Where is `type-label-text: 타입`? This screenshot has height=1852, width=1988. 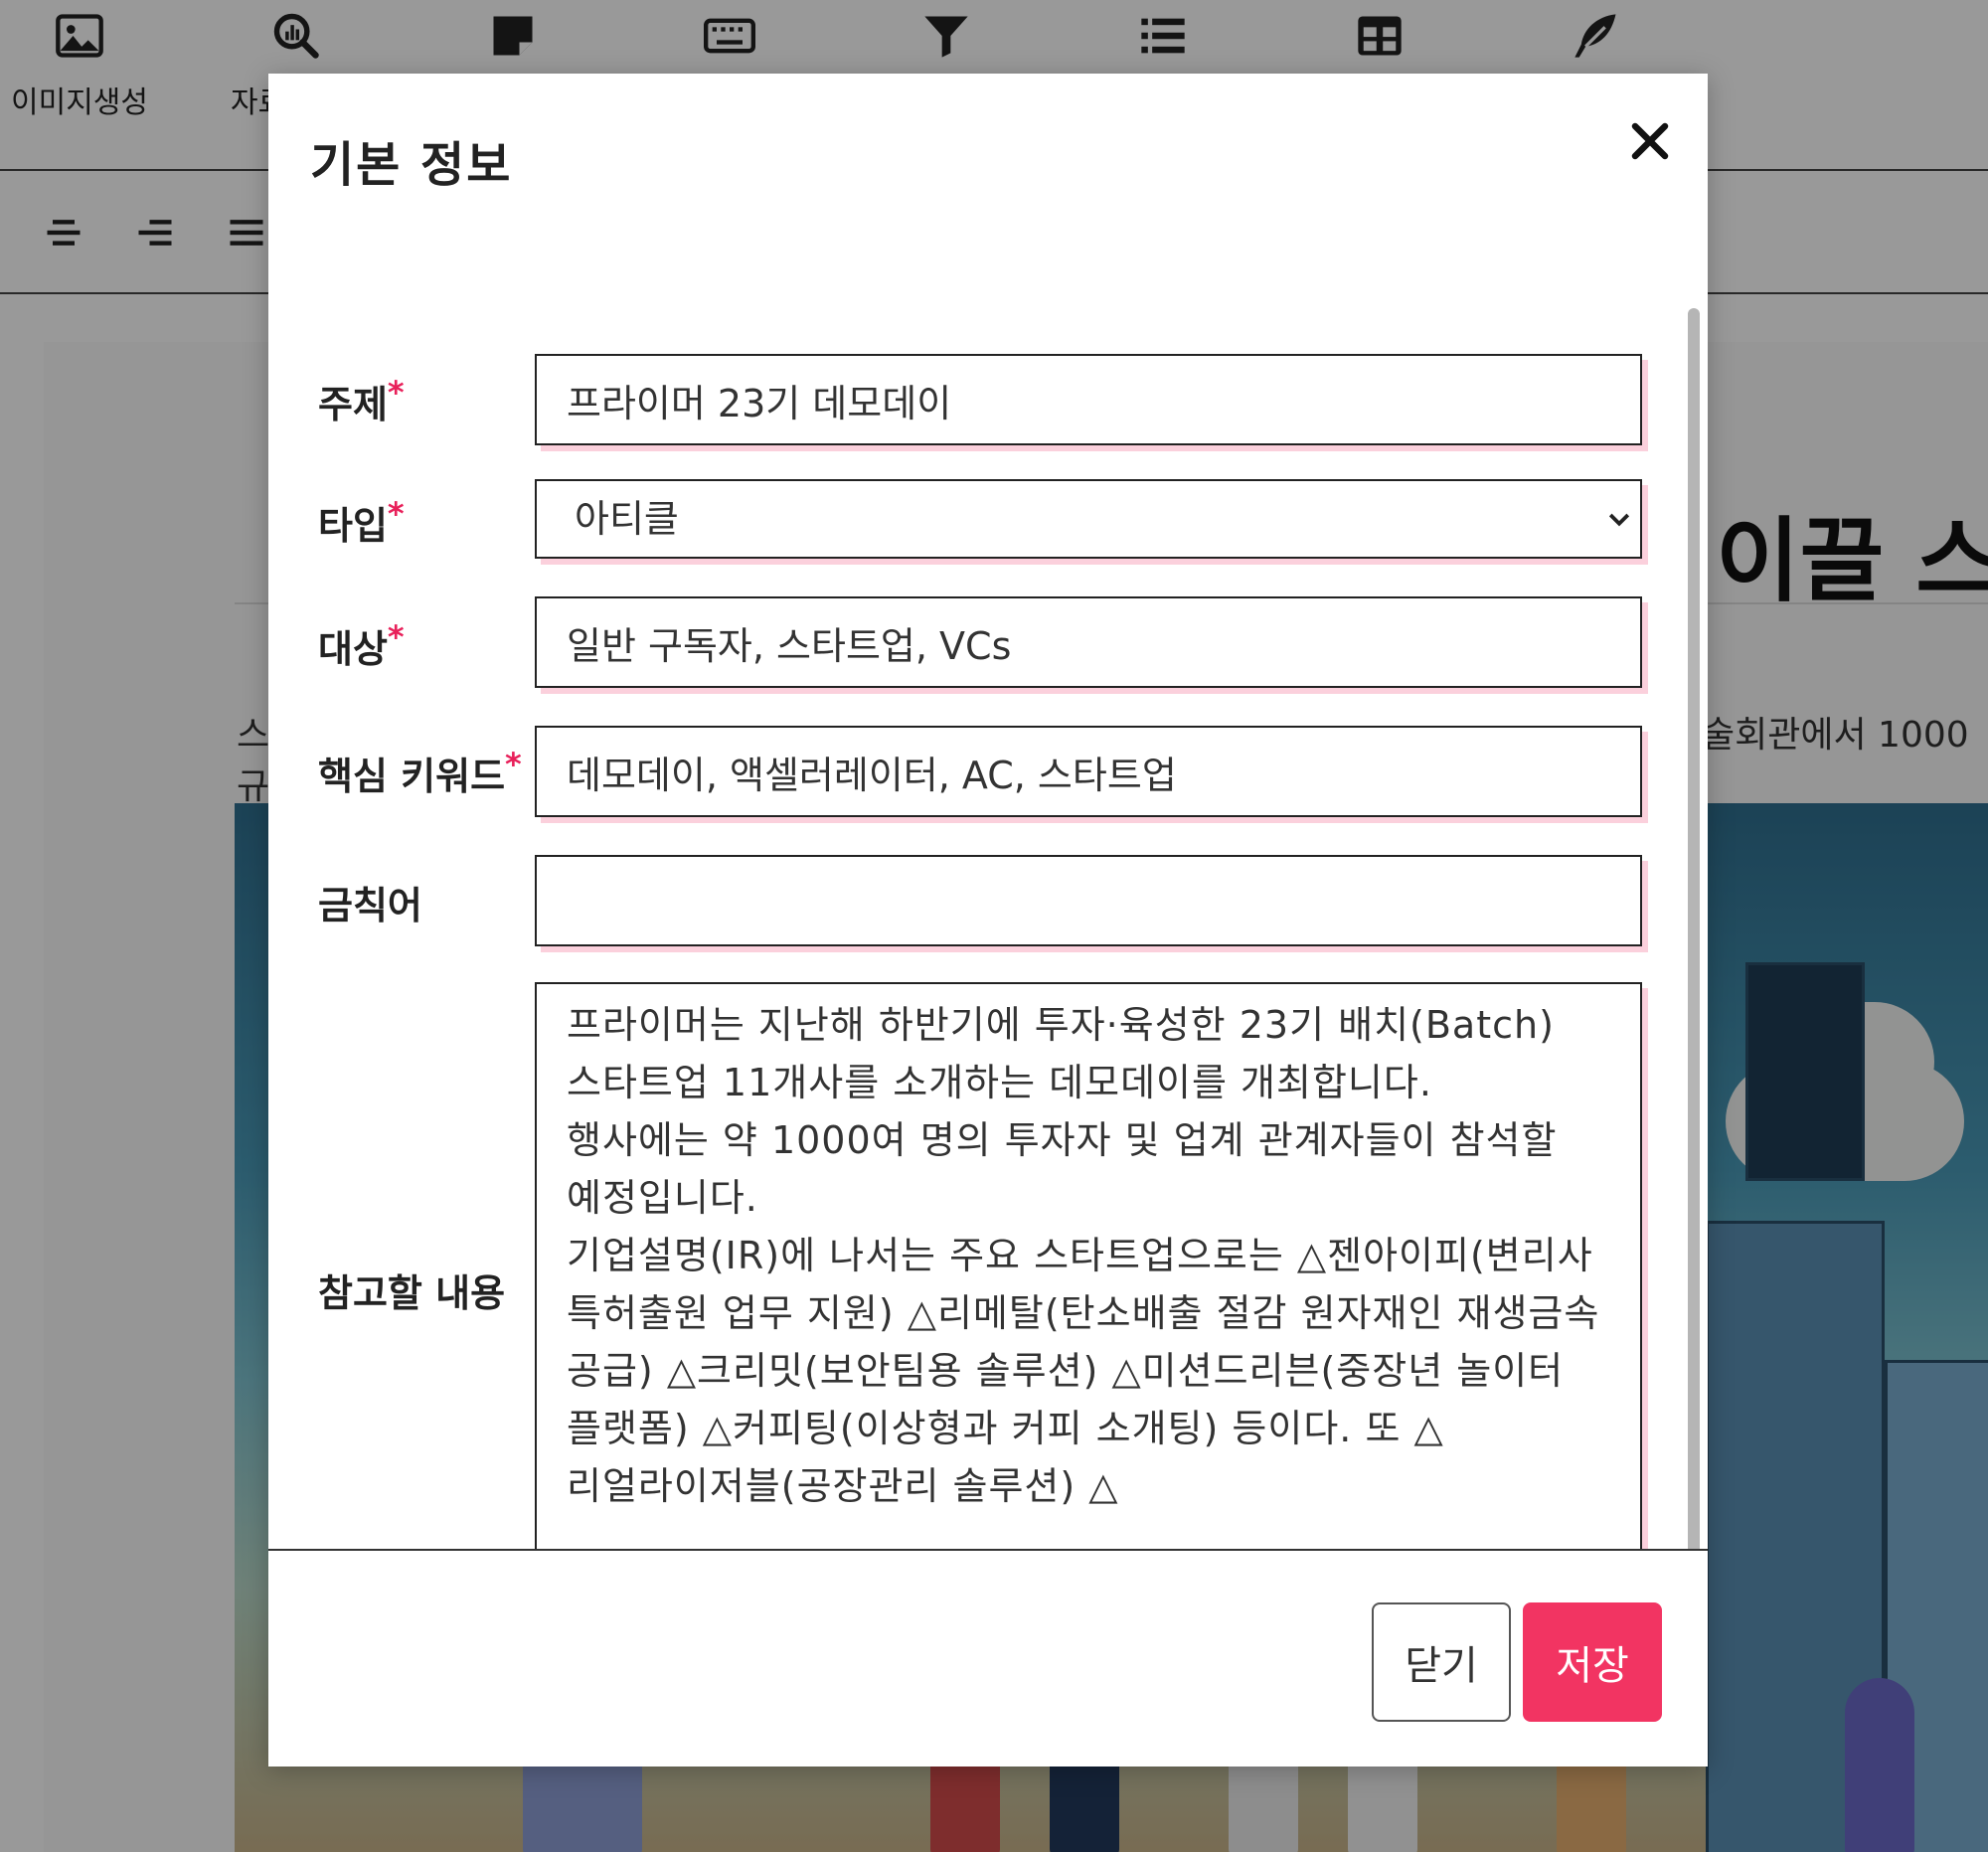
type-label-text: 타입 is located at coordinates (353, 526).